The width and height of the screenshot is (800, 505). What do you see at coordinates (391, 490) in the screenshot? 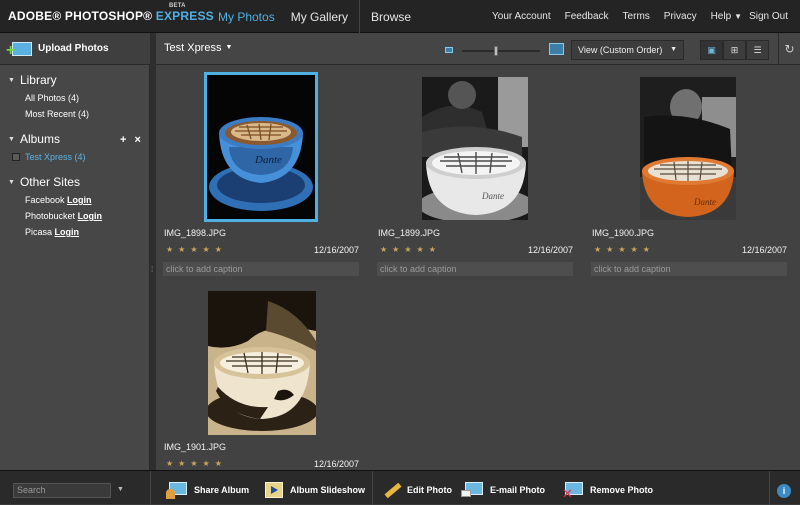
I see `pencil-icon` at bounding box center [391, 490].